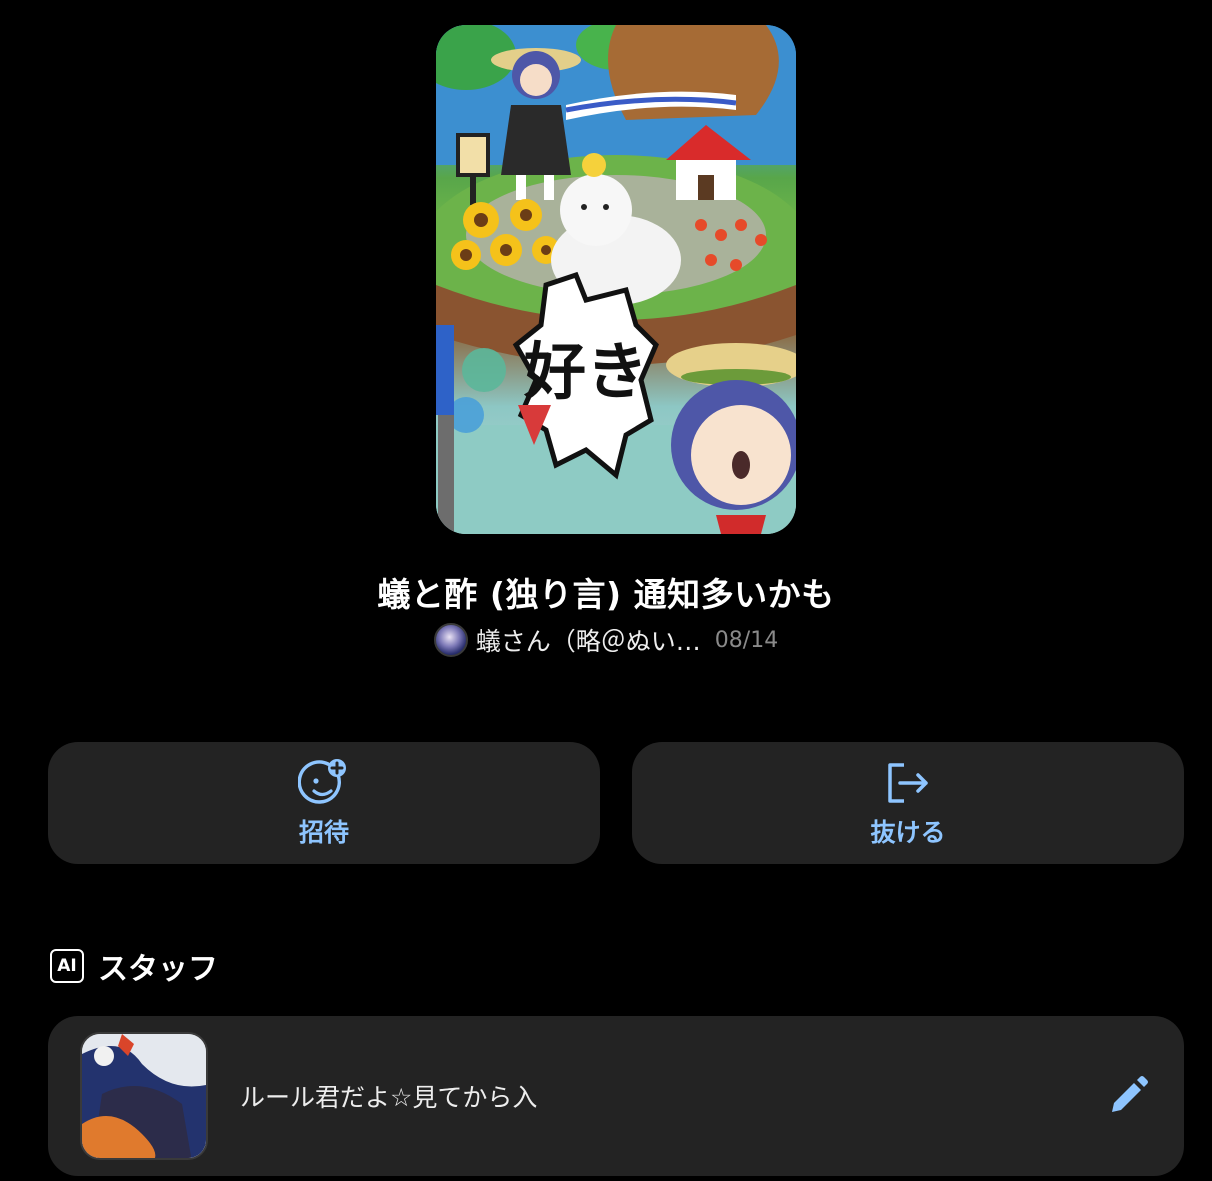 The image size is (1212, 1181). Describe the element at coordinates (158, 969) in the screenshot. I see `staff-section-title: スタッフ` at that location.